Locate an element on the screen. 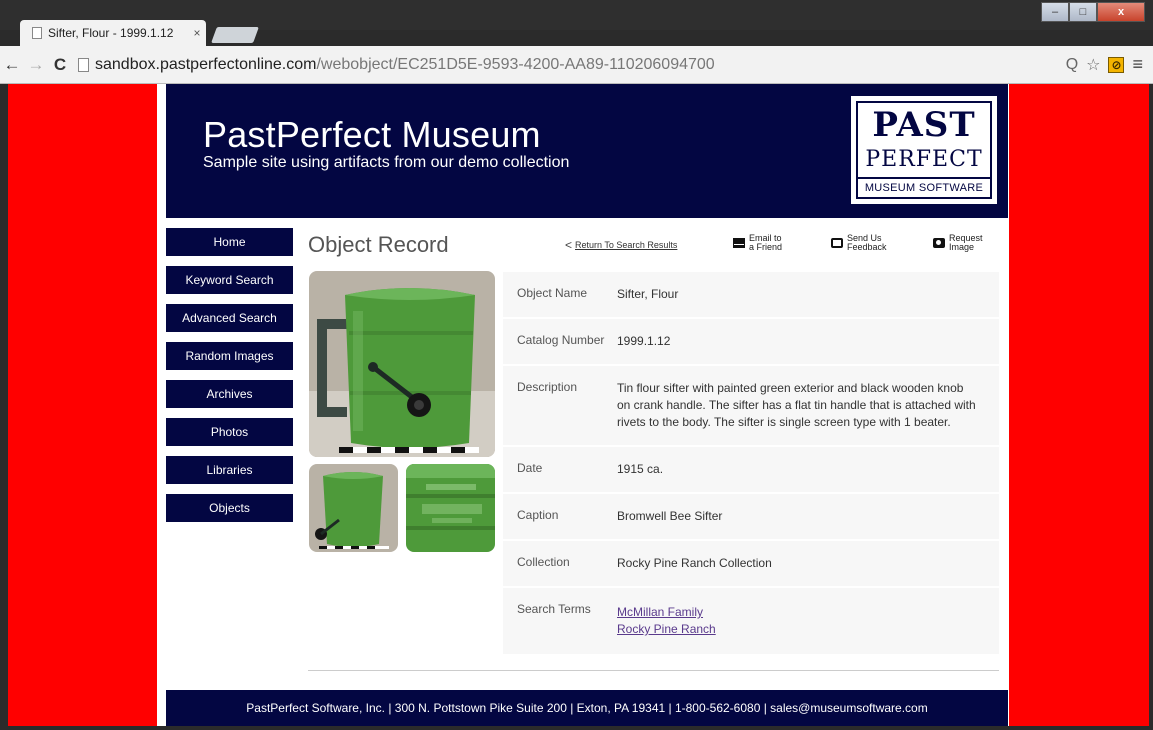  nav-photos: Photos is located at coordinates (229, 432).